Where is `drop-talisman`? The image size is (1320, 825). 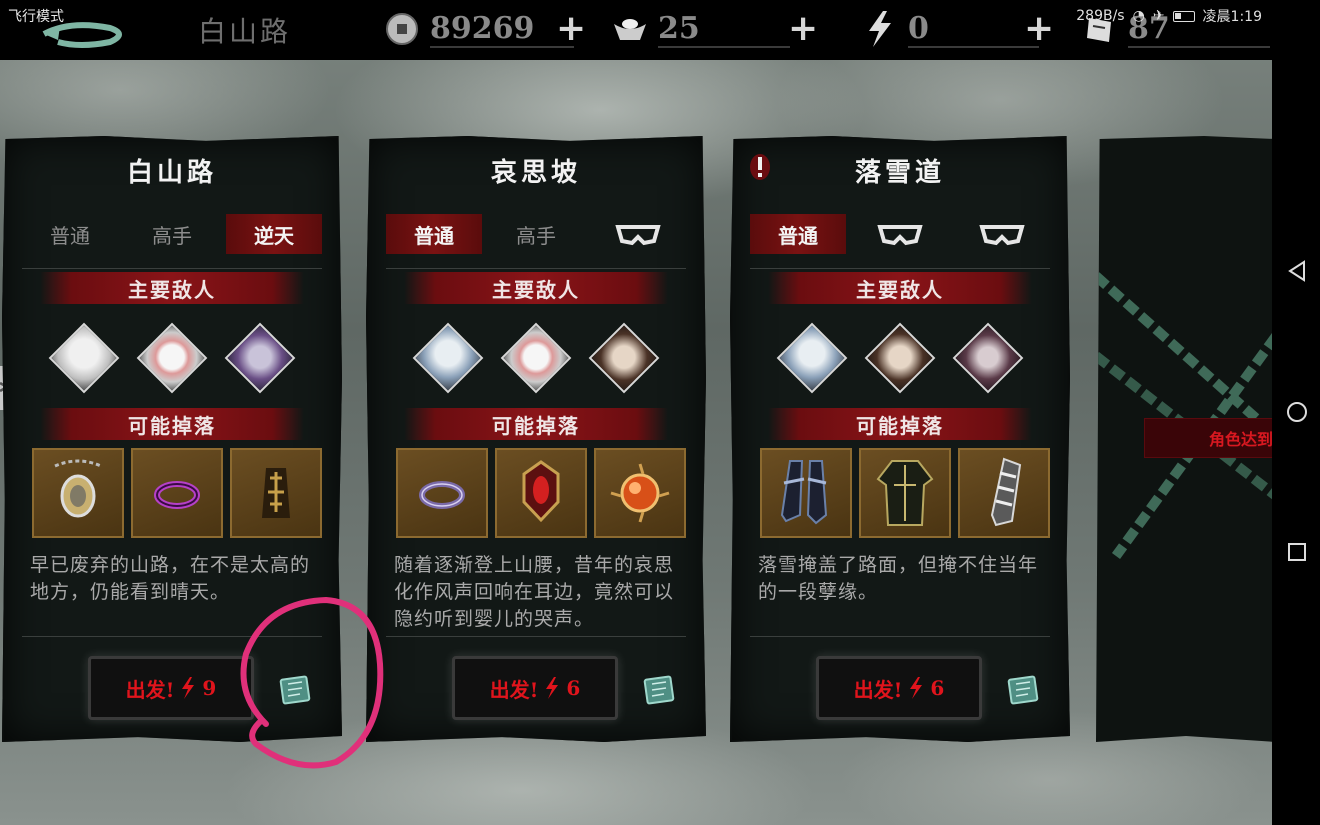 drop-talisman is located at coordinates (276, 493).